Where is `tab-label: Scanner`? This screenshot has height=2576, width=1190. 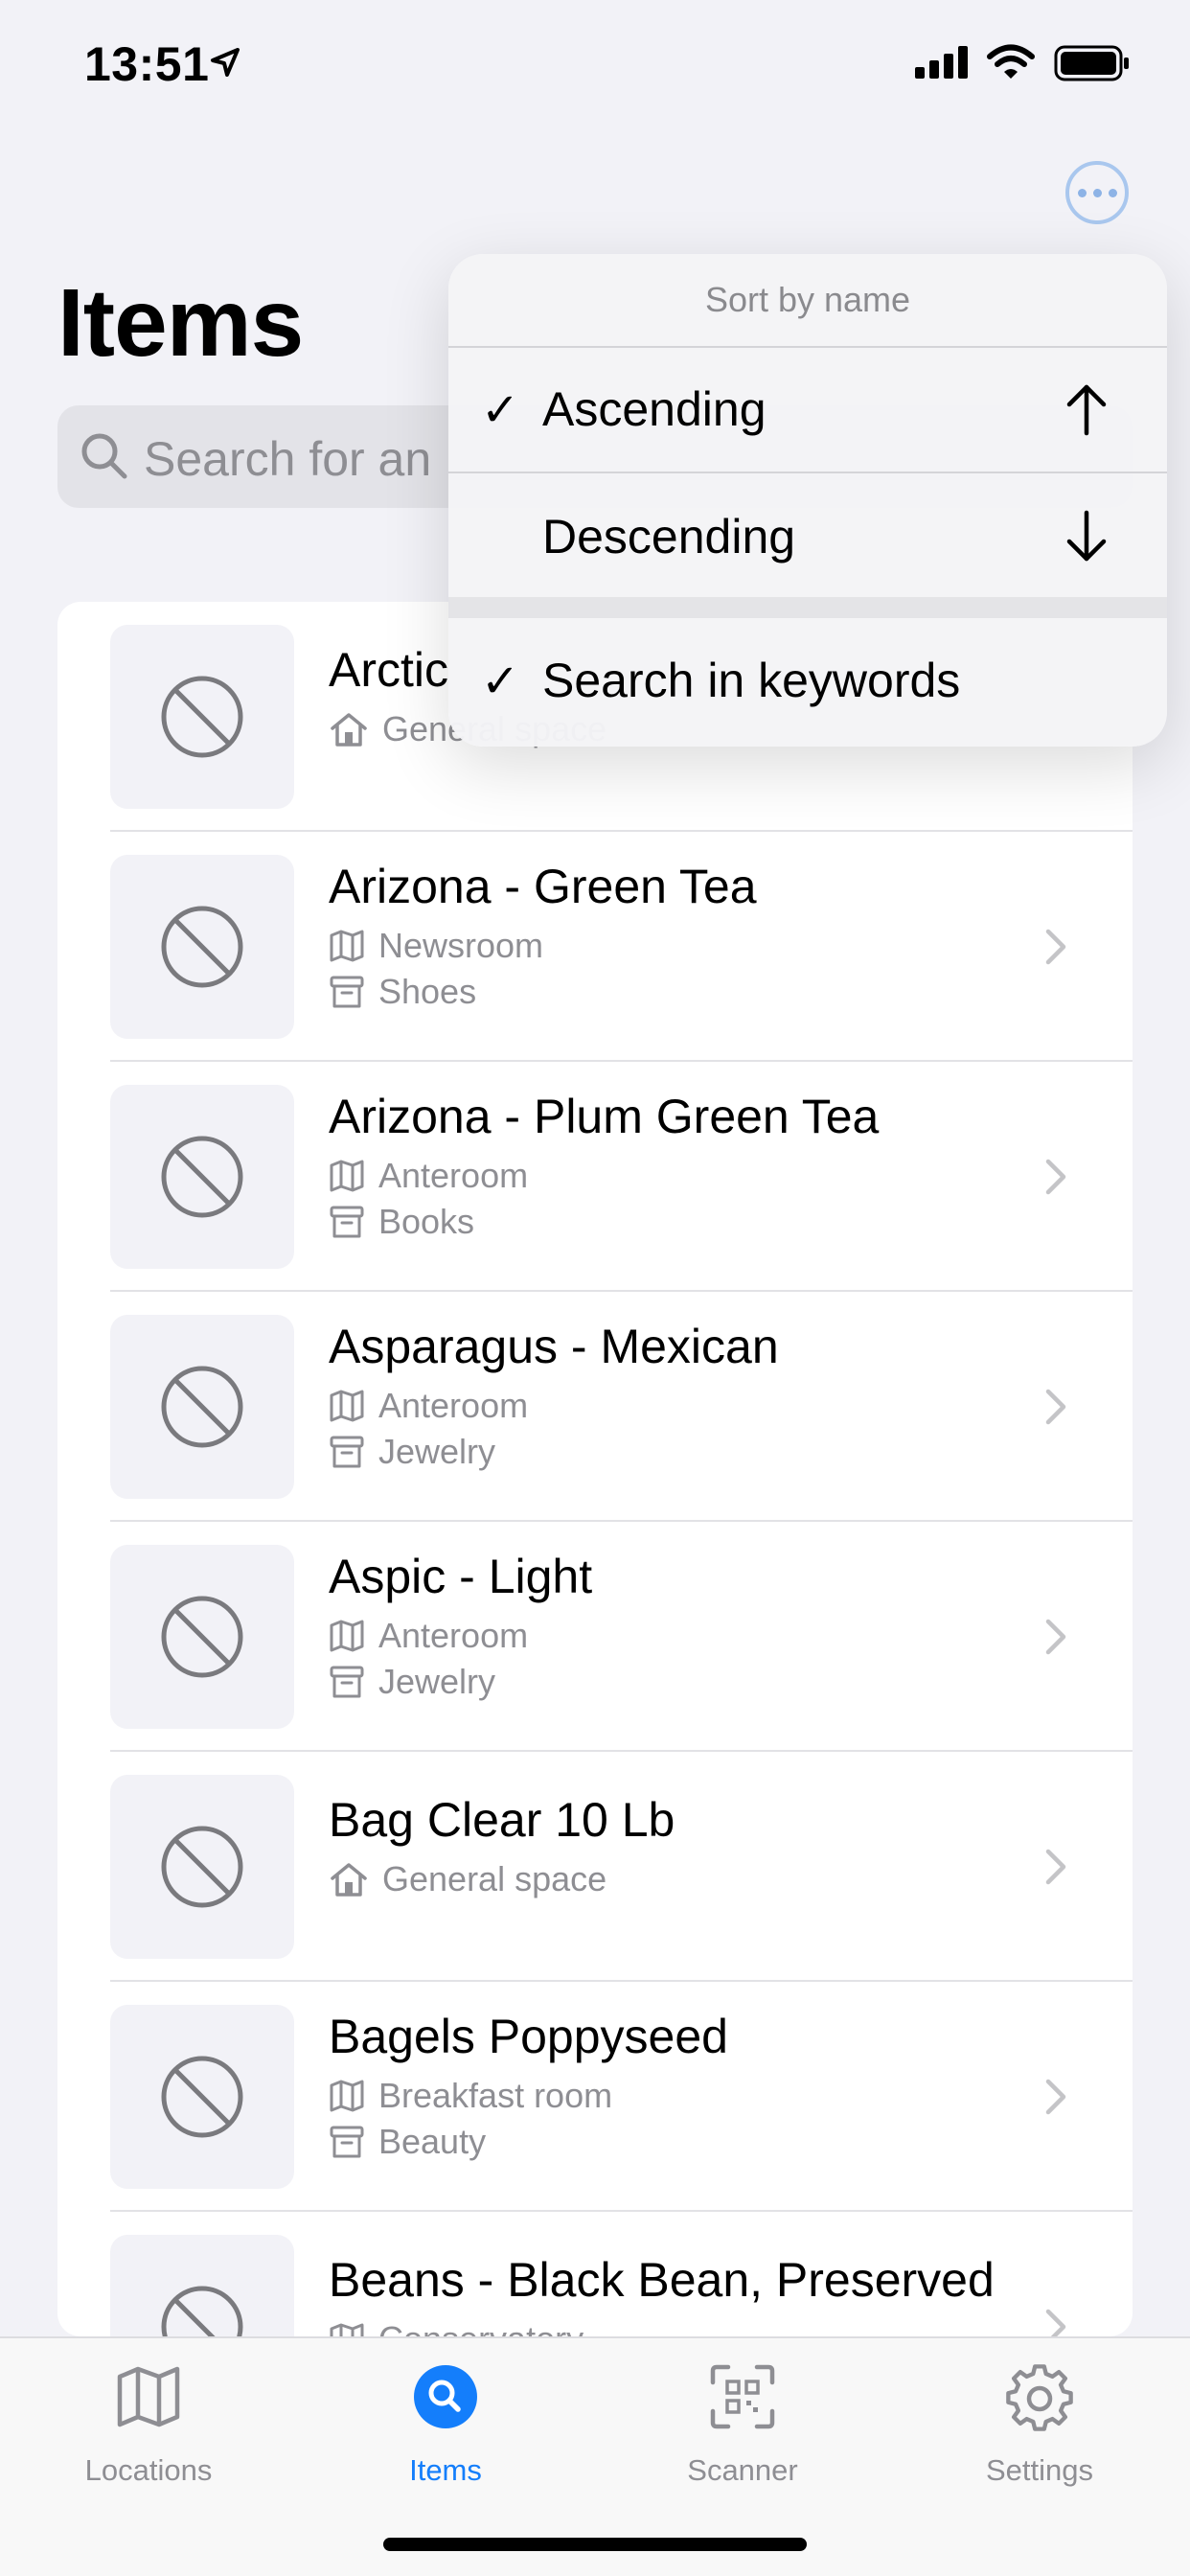 tab-label: Scanner is located at coordinates (743, 2470).